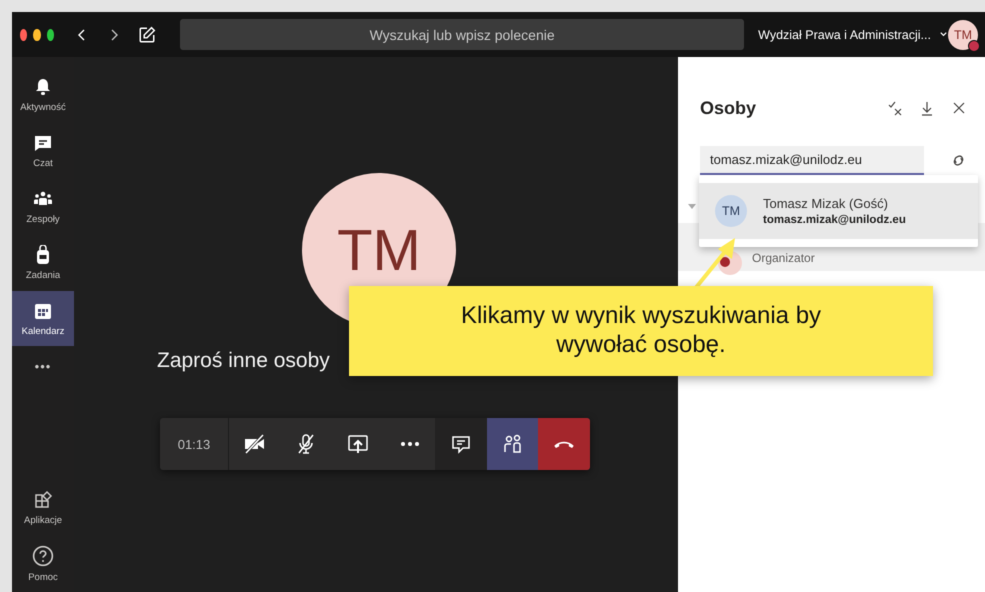 Image resolution: width=985 pixels, height=592 pixels. I want to click on mute-all-button, so click(895, 108).